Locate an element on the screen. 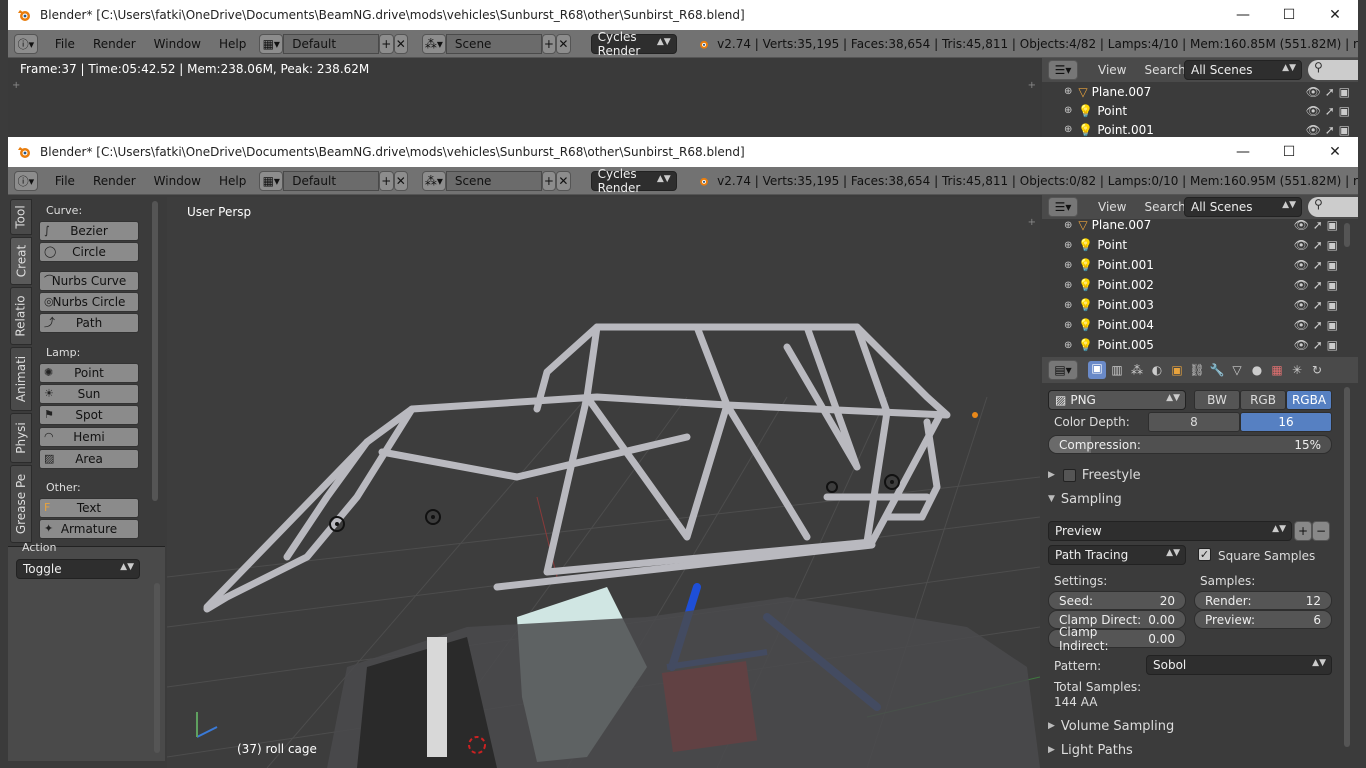 The width and height of the screenshot is (1366, 768). modifiers-tab-icon: 🔧 is located at coordinates (1217, 370).